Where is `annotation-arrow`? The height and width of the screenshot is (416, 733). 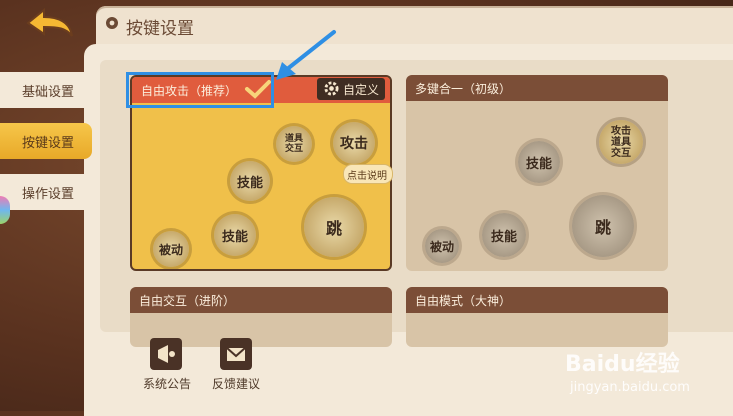
annotation-arrow is located at coordinates (306, 55).